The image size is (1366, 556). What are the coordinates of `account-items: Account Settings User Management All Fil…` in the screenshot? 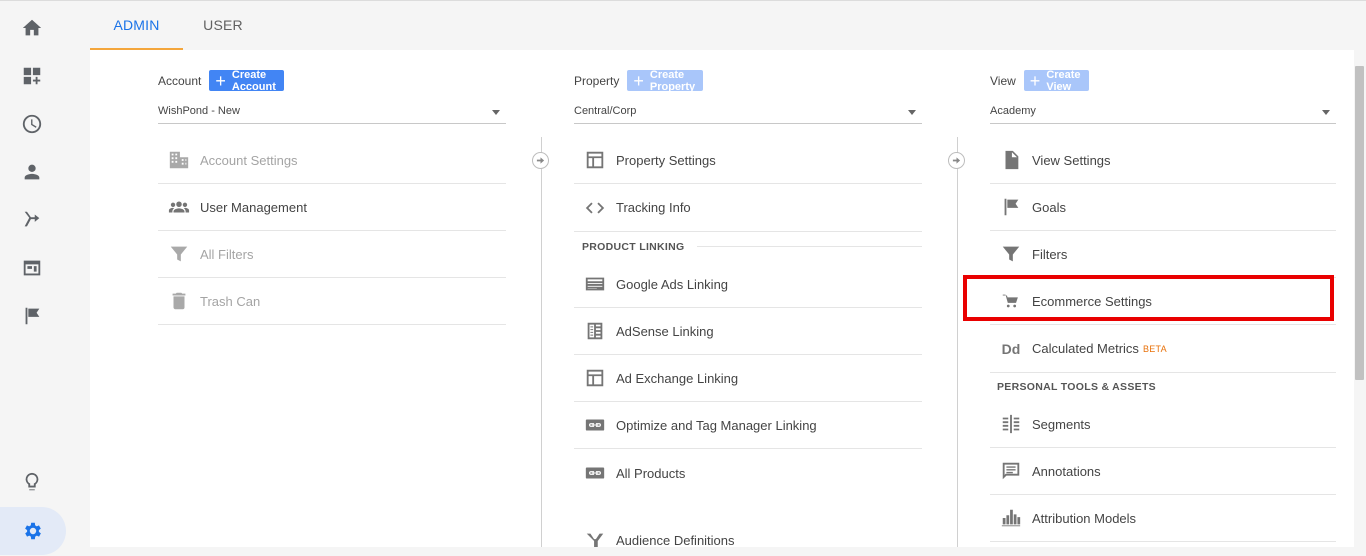 It's located at (332, 231).